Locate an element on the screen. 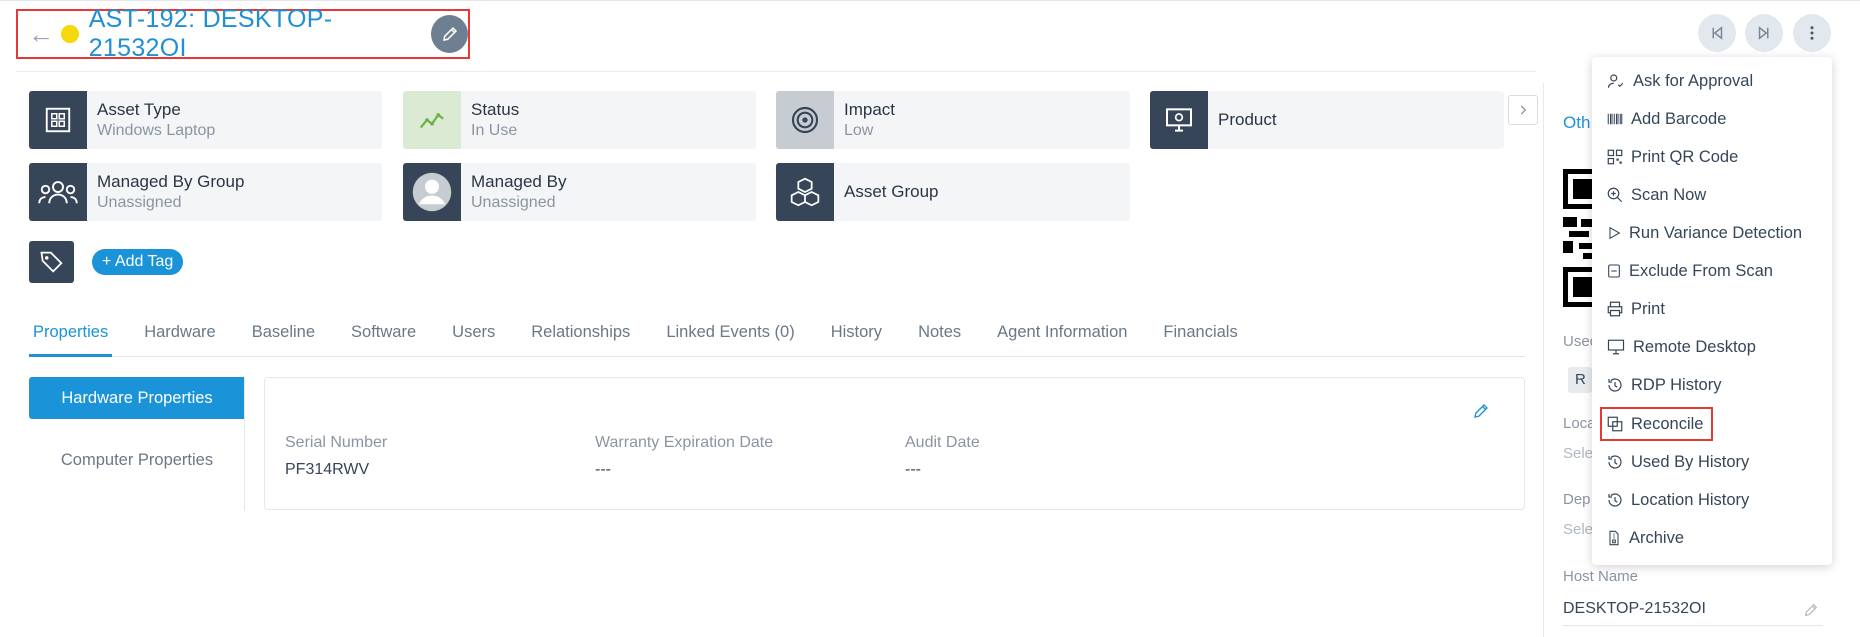 This screenshot has width=1860, height=637. menu-reconcile: Reconcile is located at coordinates (1657, 424).